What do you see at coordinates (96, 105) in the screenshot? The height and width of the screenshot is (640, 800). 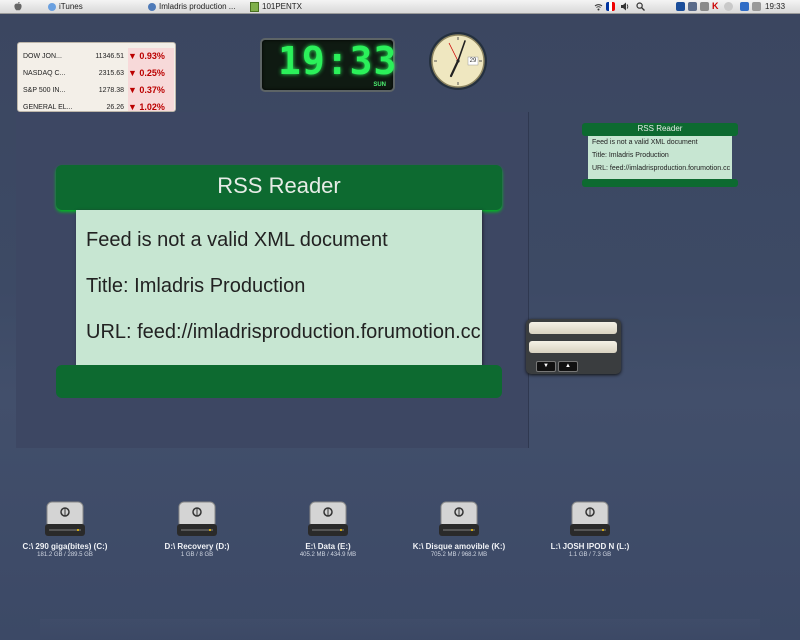 I see `stock-row: GENERAL EL... 26.26 ▼ 1.02%` at bounding box center [96, 105].